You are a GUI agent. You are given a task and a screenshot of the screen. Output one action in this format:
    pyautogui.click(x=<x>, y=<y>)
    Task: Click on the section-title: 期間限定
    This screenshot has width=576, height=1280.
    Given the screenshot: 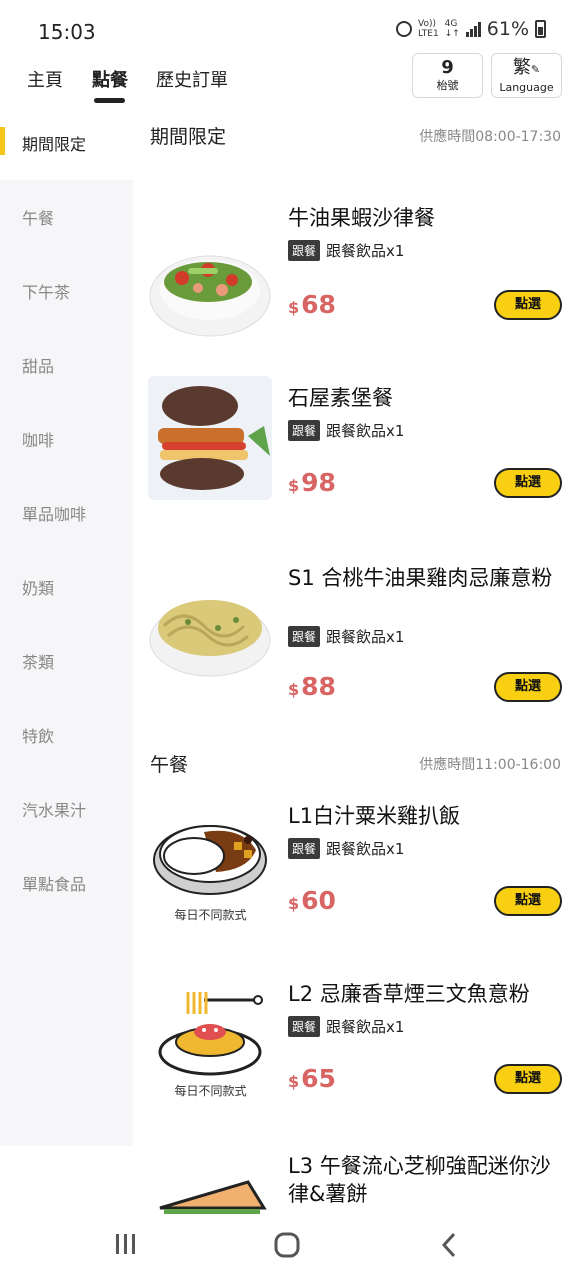 What is the action you would take?
    pyautogui.click(x=188, y=137)
    